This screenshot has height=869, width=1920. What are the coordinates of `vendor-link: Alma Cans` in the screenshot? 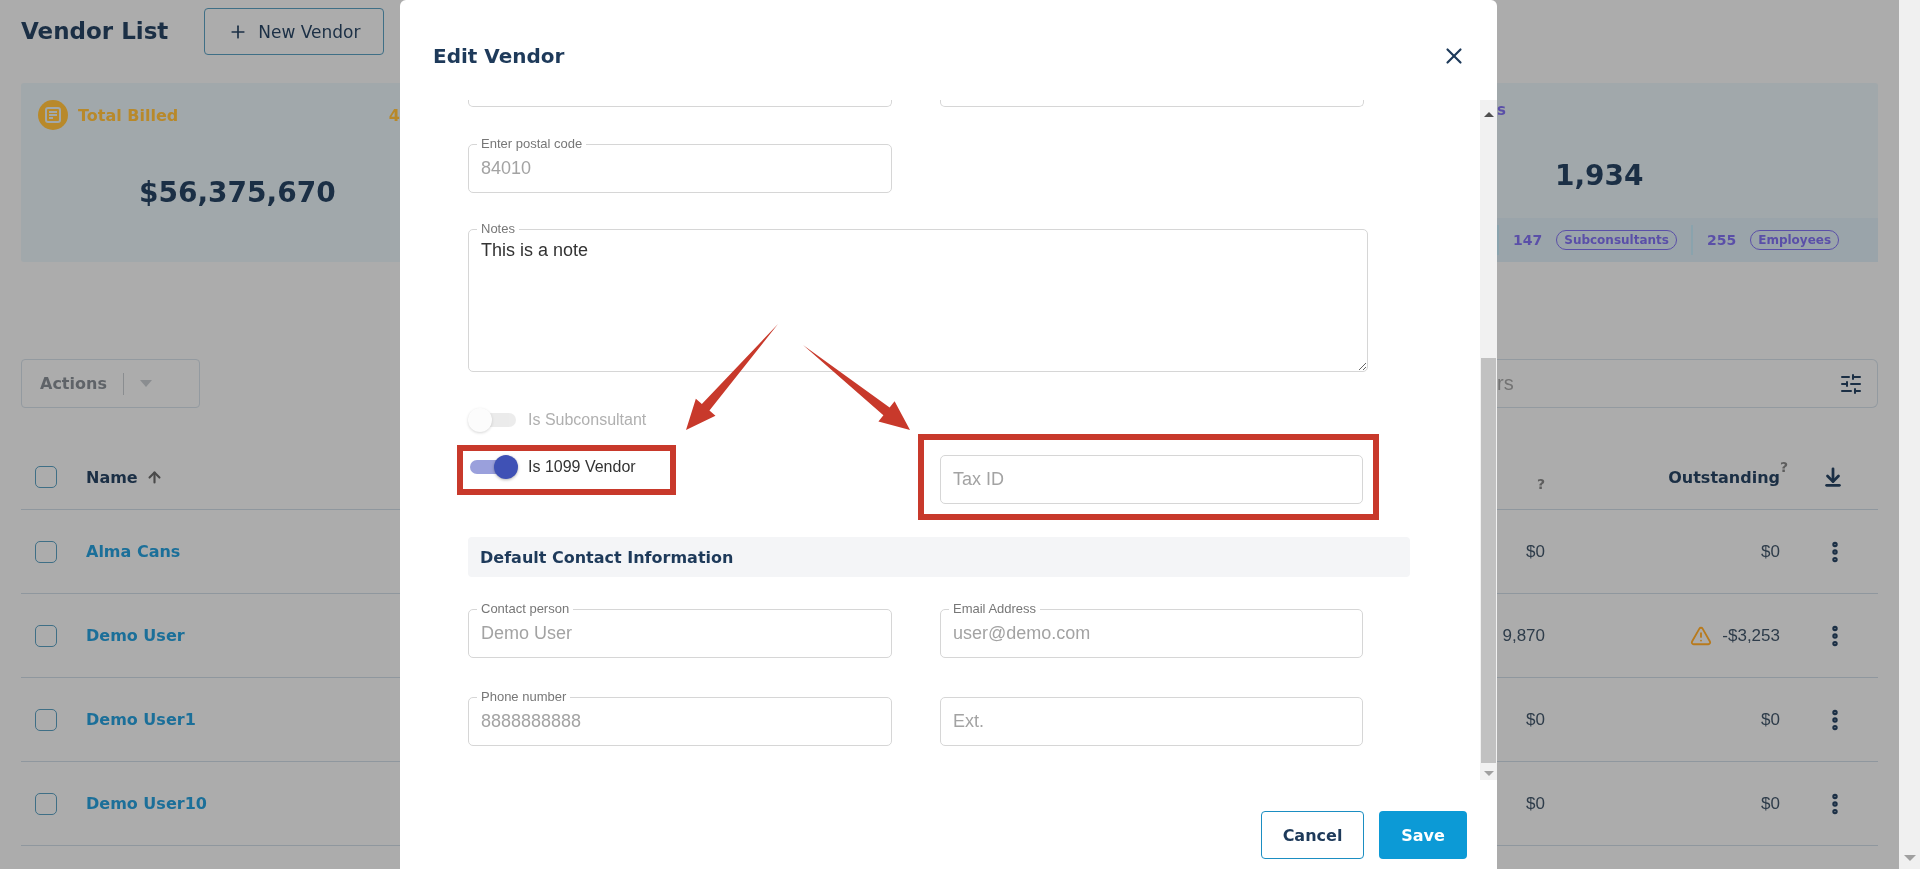 It's located at (133, 551).